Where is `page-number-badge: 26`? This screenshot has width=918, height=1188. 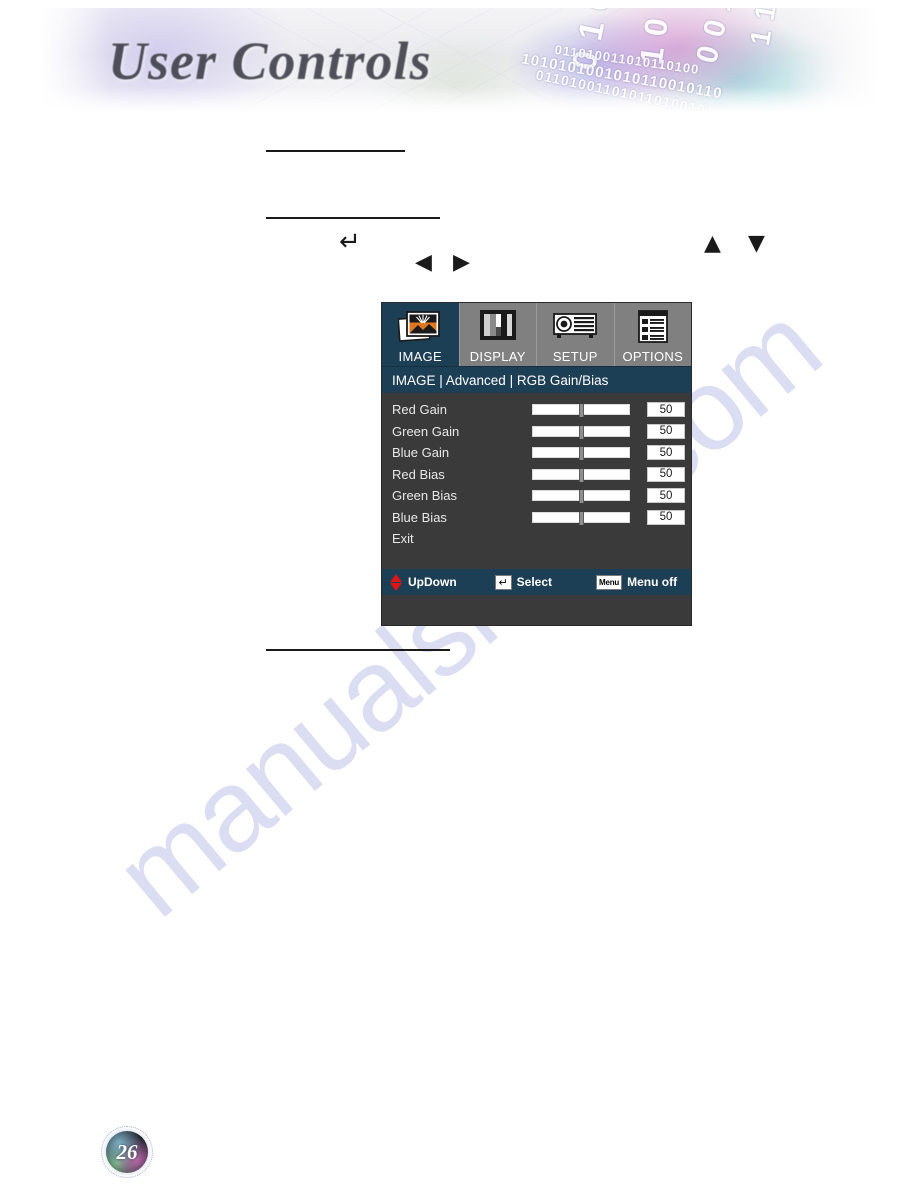 page-number-badge: 26 is located at coordinates (127, 1152).